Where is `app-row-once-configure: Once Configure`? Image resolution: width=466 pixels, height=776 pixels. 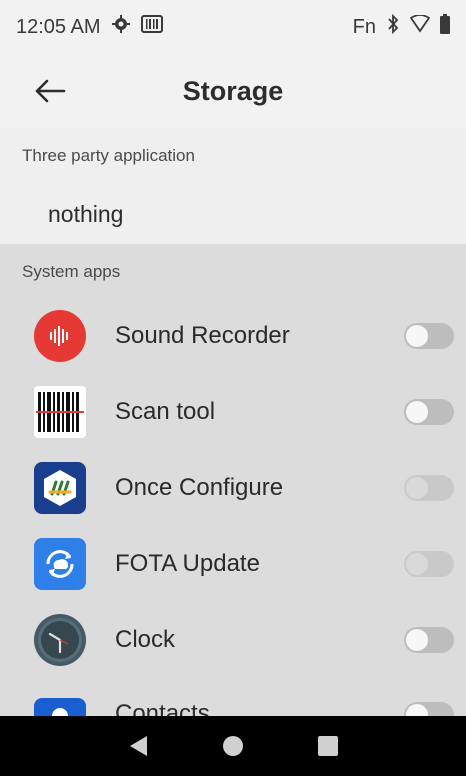
app-row-once-configure: Once Configure is located at coordinates (233, 488).